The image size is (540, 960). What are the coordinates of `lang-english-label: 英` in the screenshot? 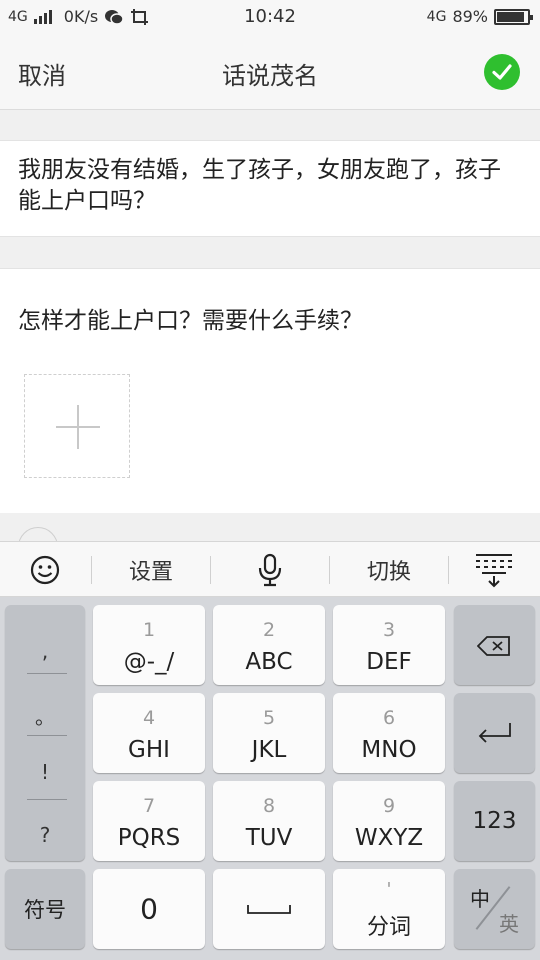 It's located at (509, 924).